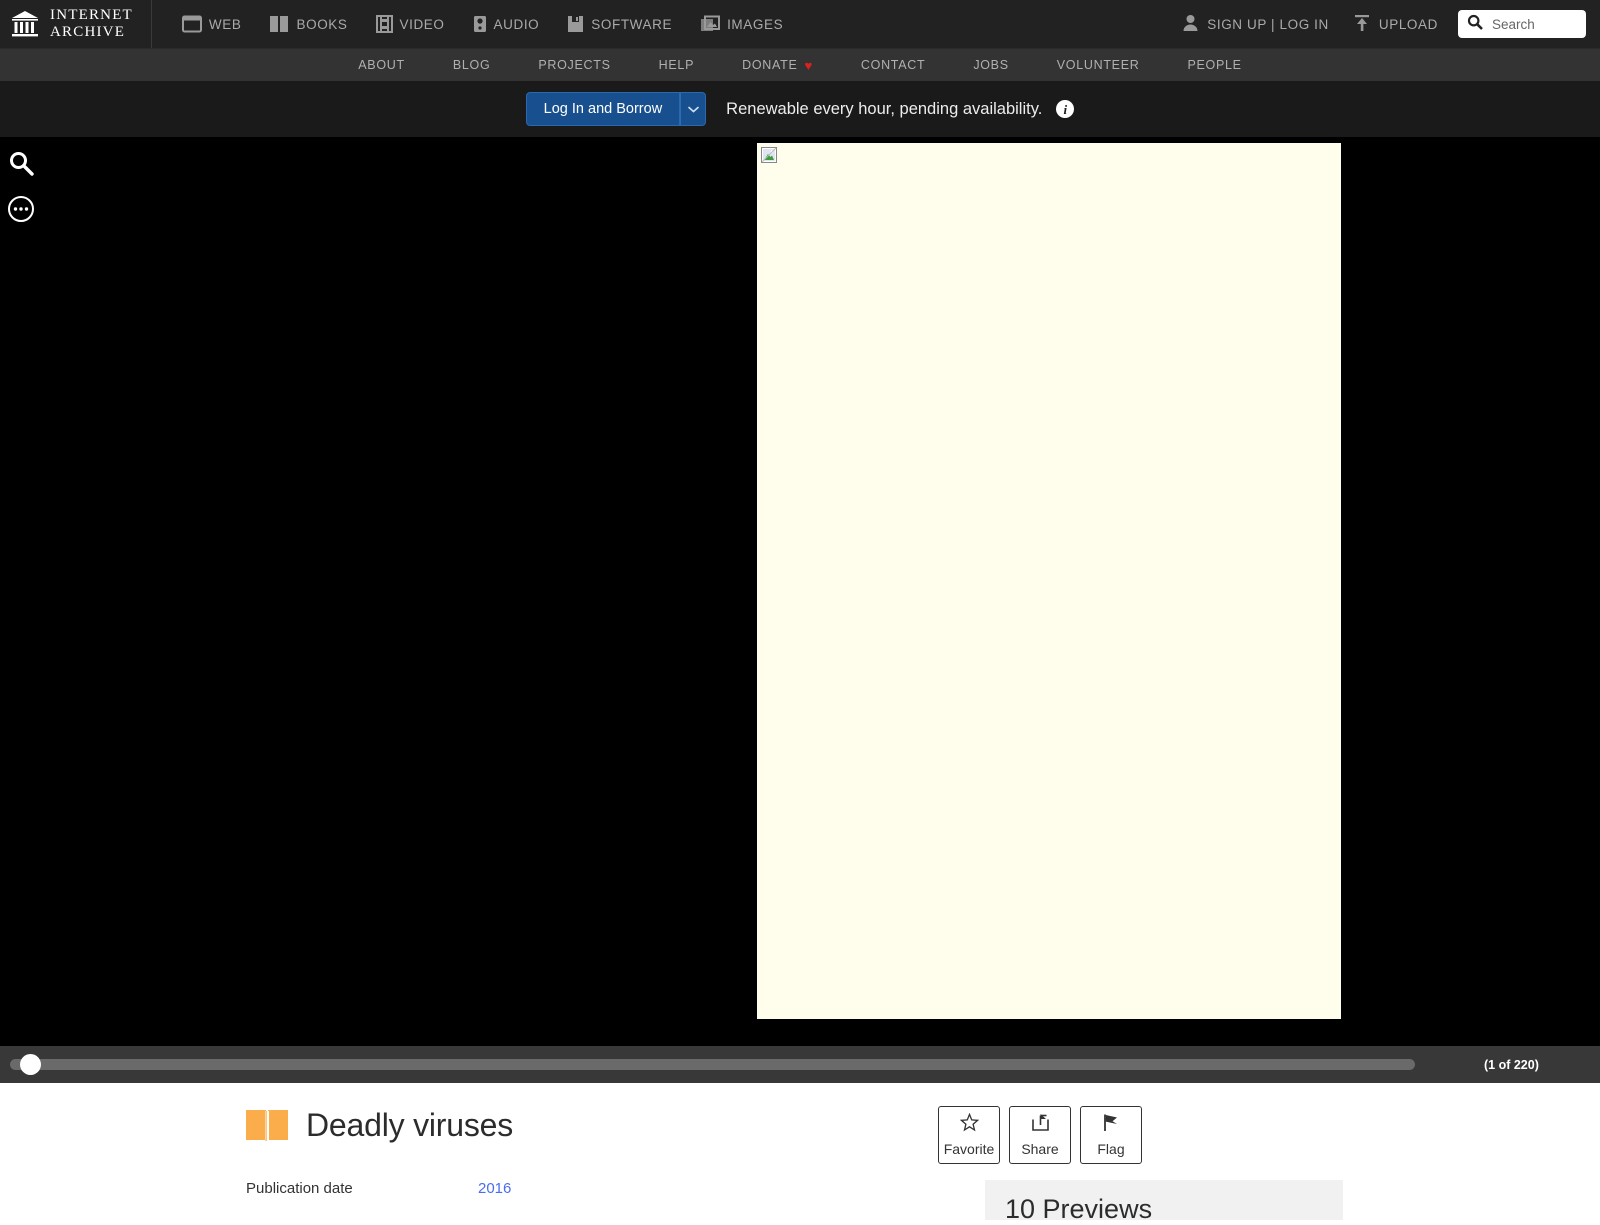 This screenshot has width=1600, height=1225. Describe the element at coordinates (1079, 1209) in the screenshot. I see `previews-title: 10 Previews` at that location.